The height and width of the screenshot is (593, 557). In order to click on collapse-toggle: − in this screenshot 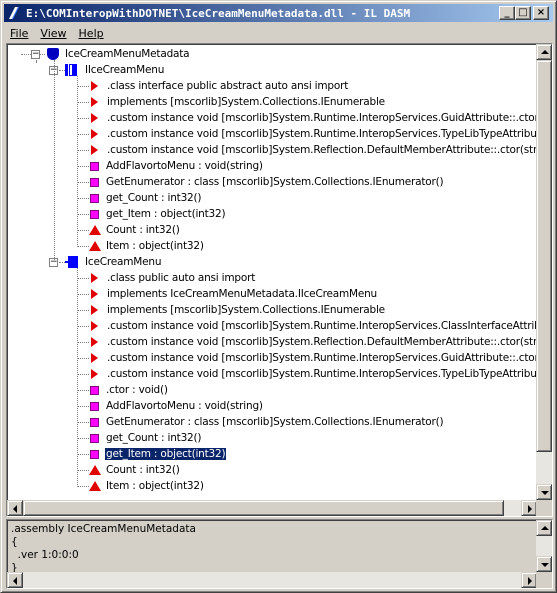, I will do `click(35, 54)`.